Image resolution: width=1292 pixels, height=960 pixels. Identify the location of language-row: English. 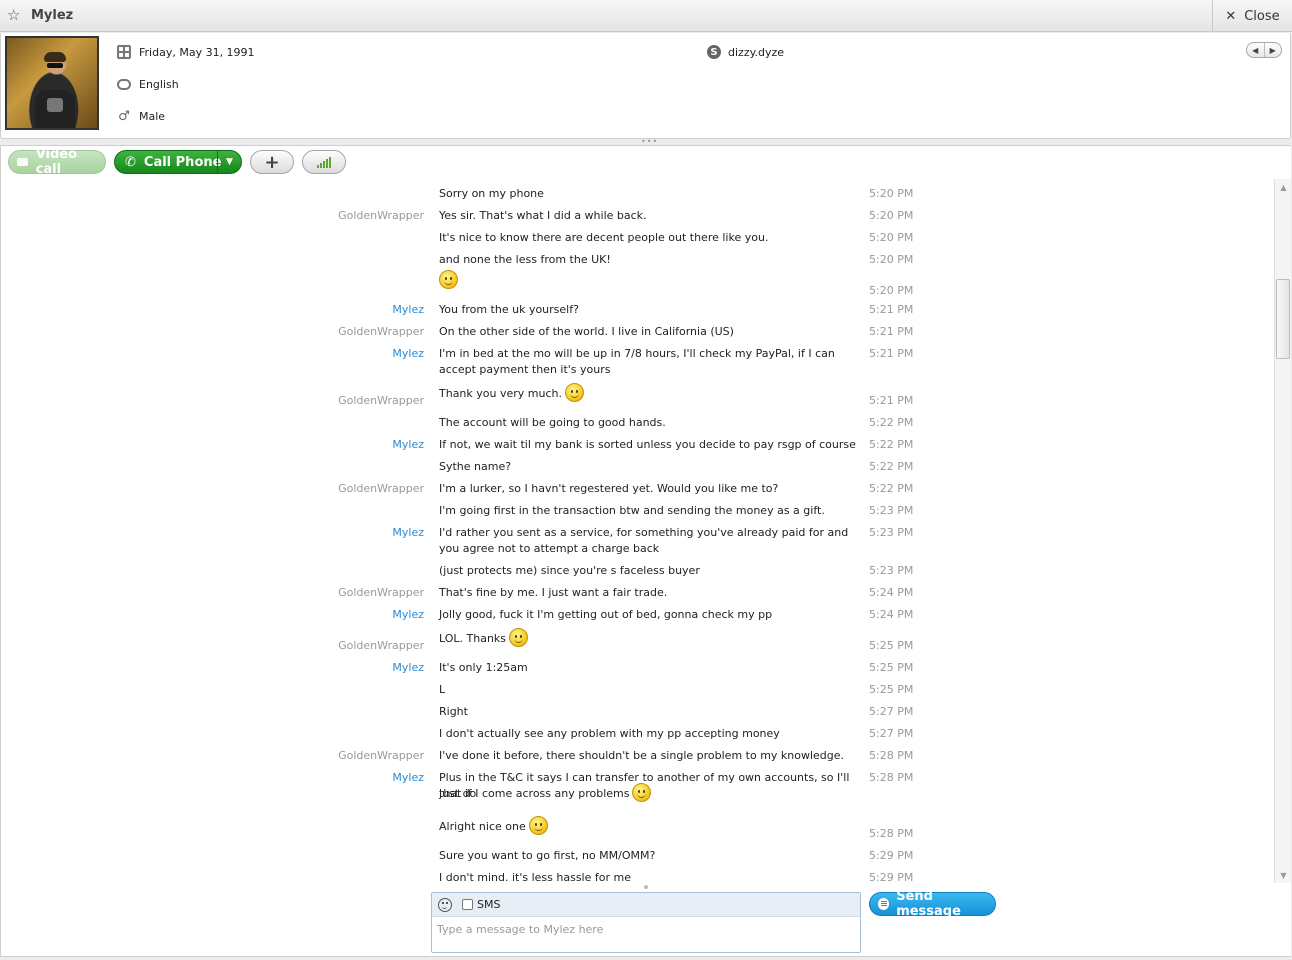
(147, 84).